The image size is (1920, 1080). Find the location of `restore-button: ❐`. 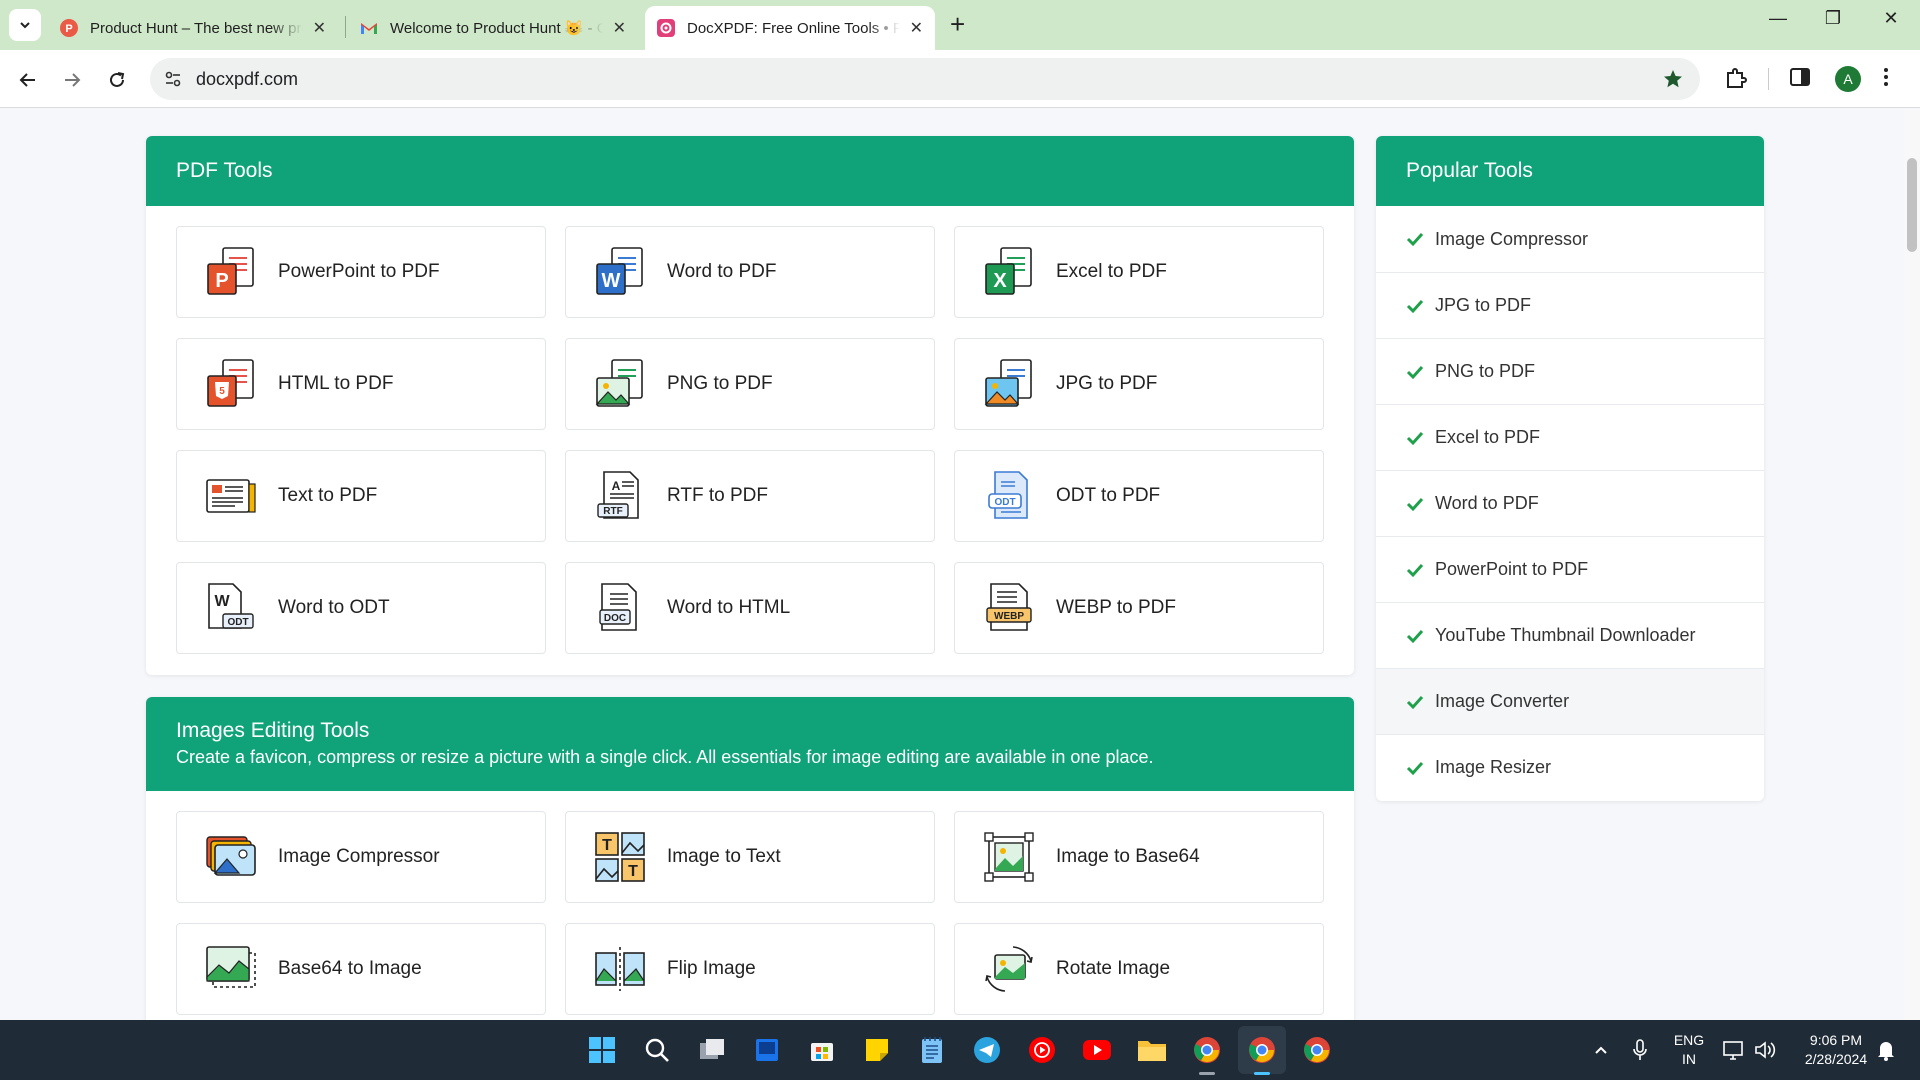

restore-button: ❐ is located at coordinates (1833, 18).